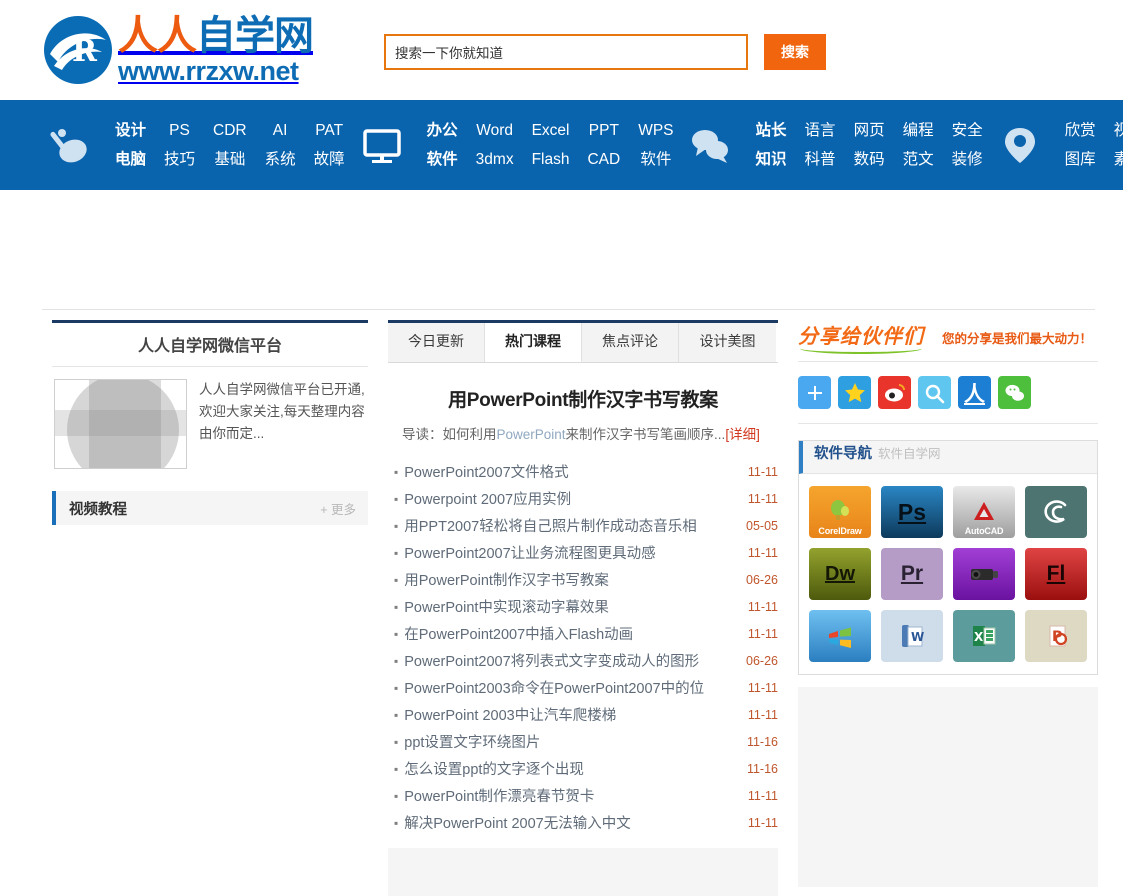 Image resolution: width=1123 pixels, height=896 pixels. What do you see at coordinates (570, 660) in the screenshot?
I see `article-link: PowerPoint2007将列表式文字变成动人的图形` at bounding box center [570, 660].